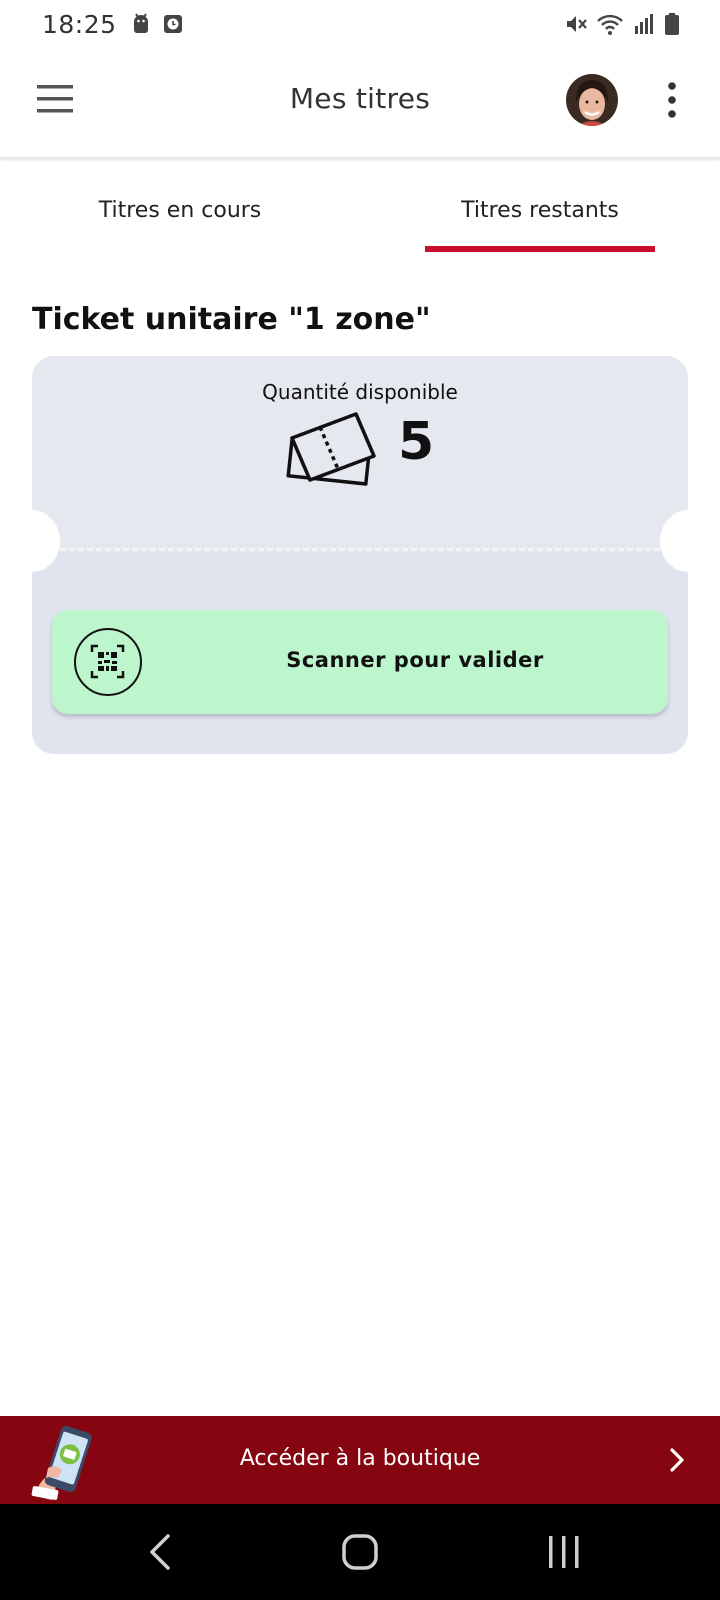  What do you see at coordinates (180, 210) in the screenshot?
I see `tab-titres-en-cours: Titres en cours` at bounding box center [180, 210].